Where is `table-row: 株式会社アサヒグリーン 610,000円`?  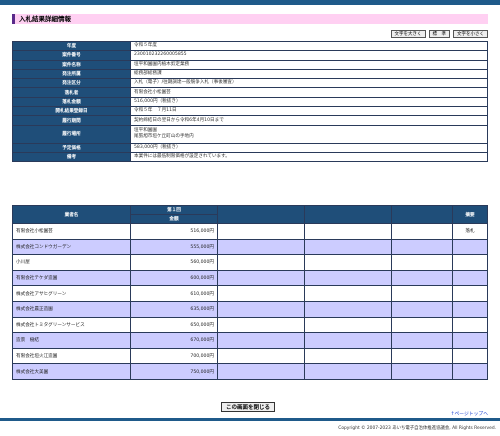 table-row: 株式会社アサヒグリーン 610,000円 is located at coordinates (250, 293).